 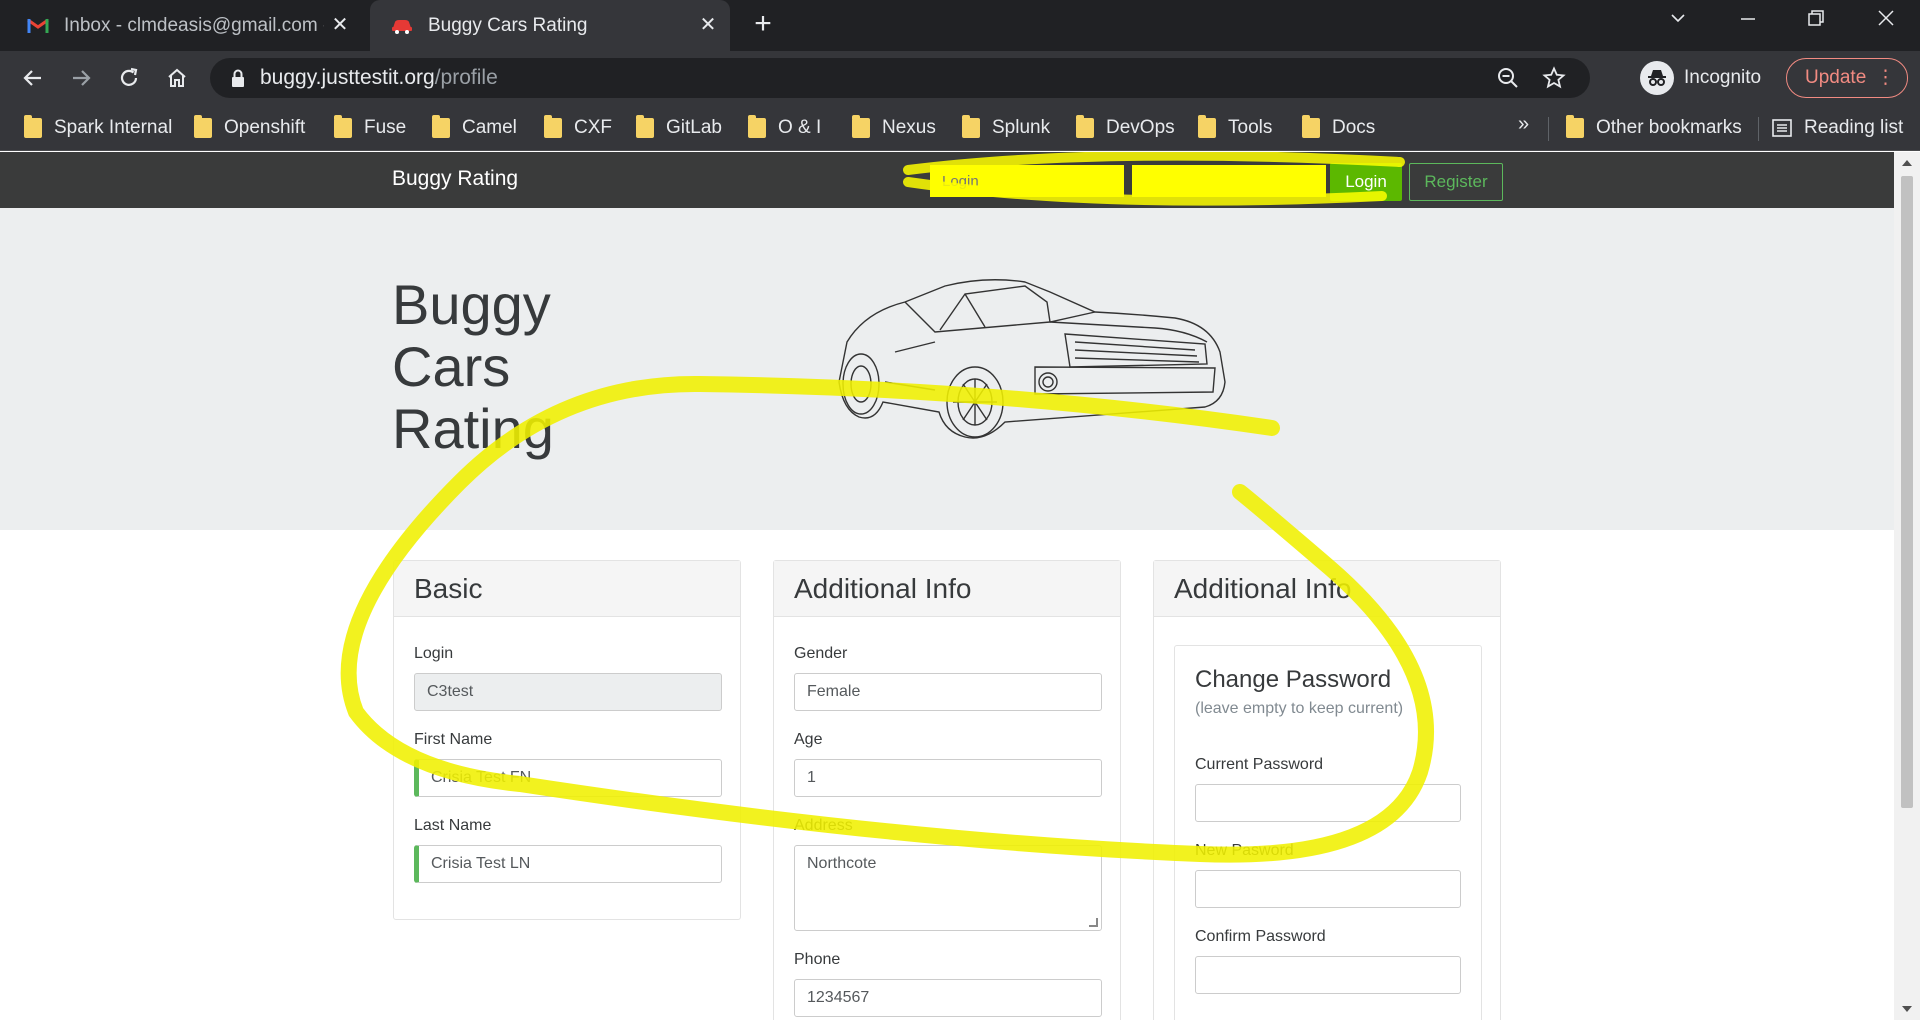 What do you see at coordinates (1907, 492) in the screenshot?
I see `scroll-thumb` at bounding box center [1907, 492].